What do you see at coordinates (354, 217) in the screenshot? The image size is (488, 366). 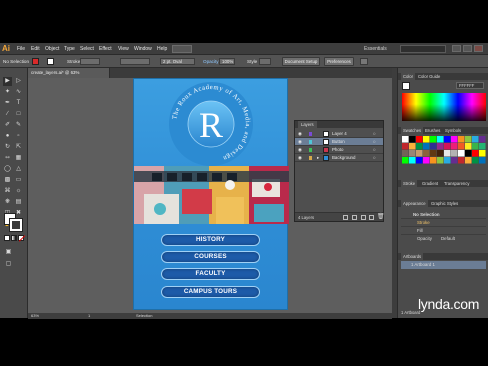 I see `clipping-mask-icon` at bounding box center [354, 217].